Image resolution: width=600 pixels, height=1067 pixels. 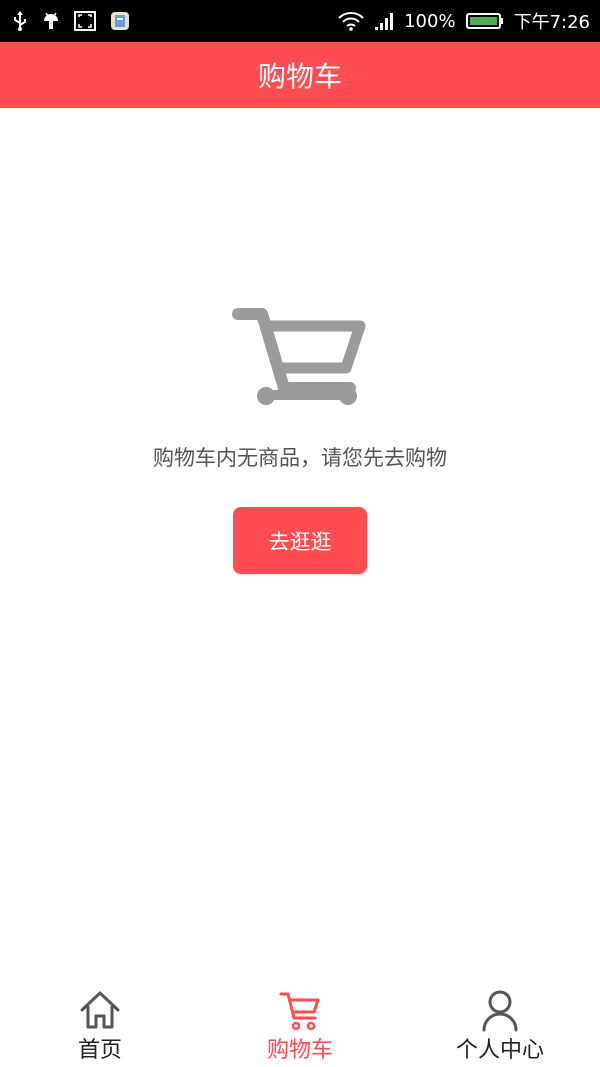 I want to click on battery-icon, so click(x=484, y=21).